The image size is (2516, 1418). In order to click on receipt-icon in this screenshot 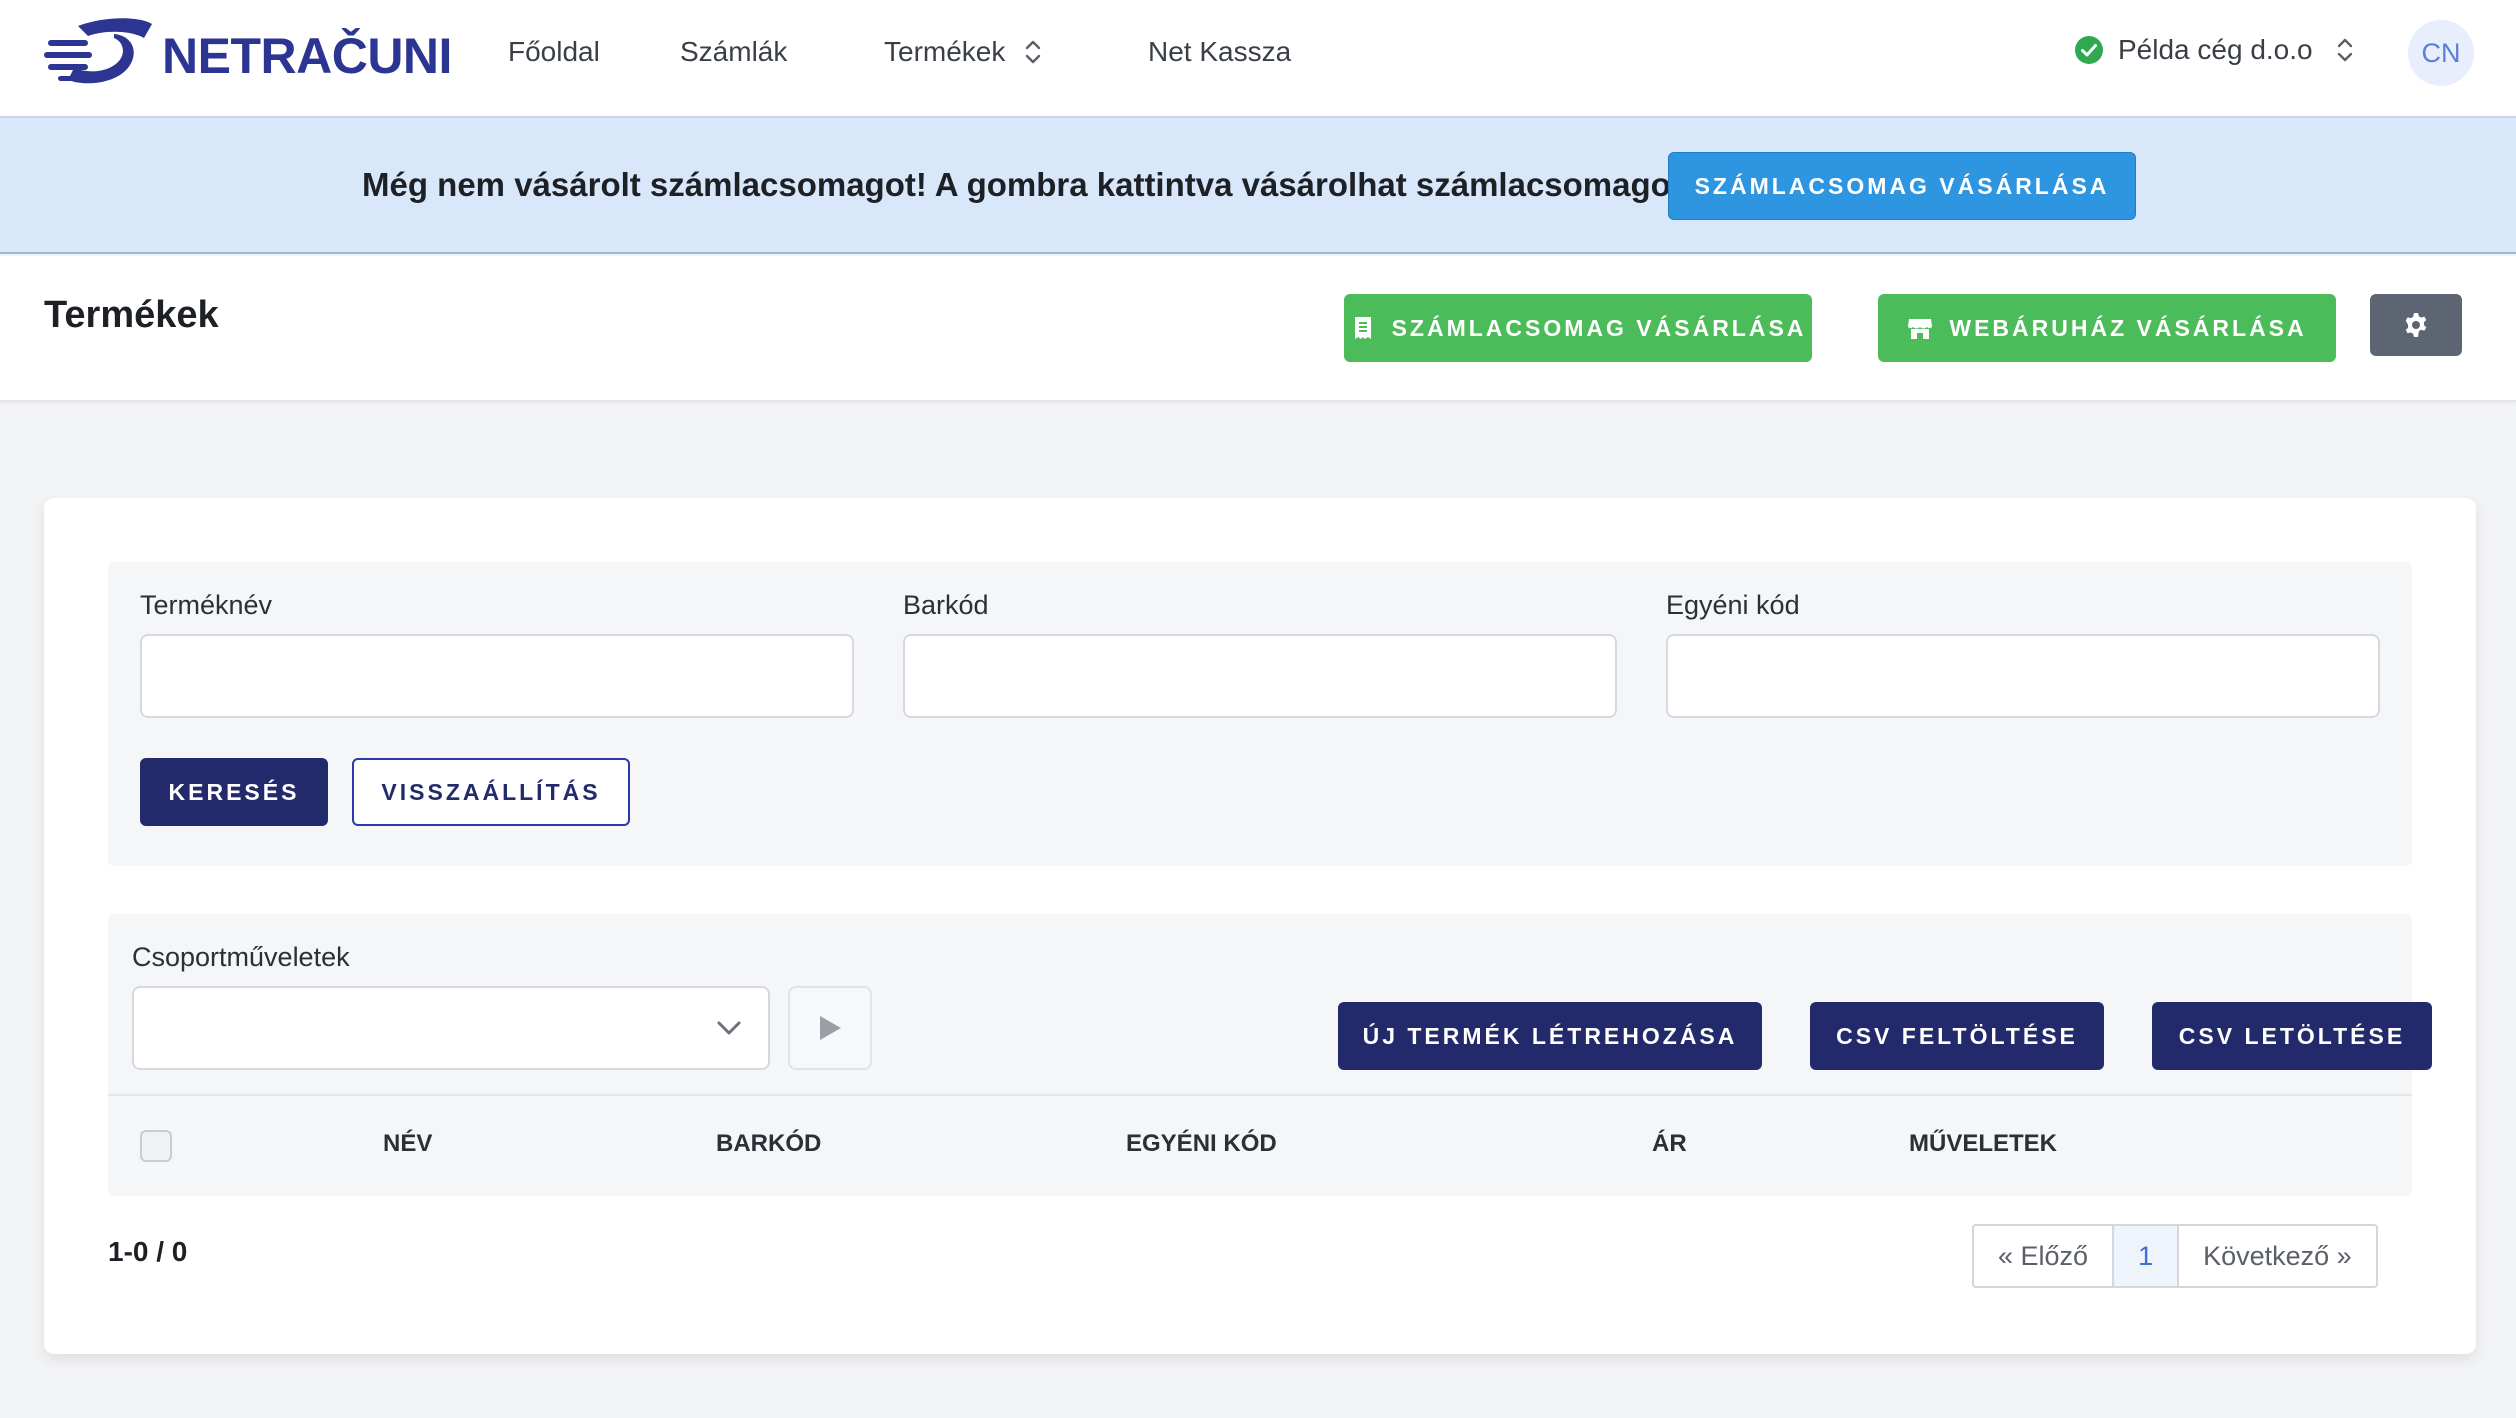, I will do `click(1362, 328)`.